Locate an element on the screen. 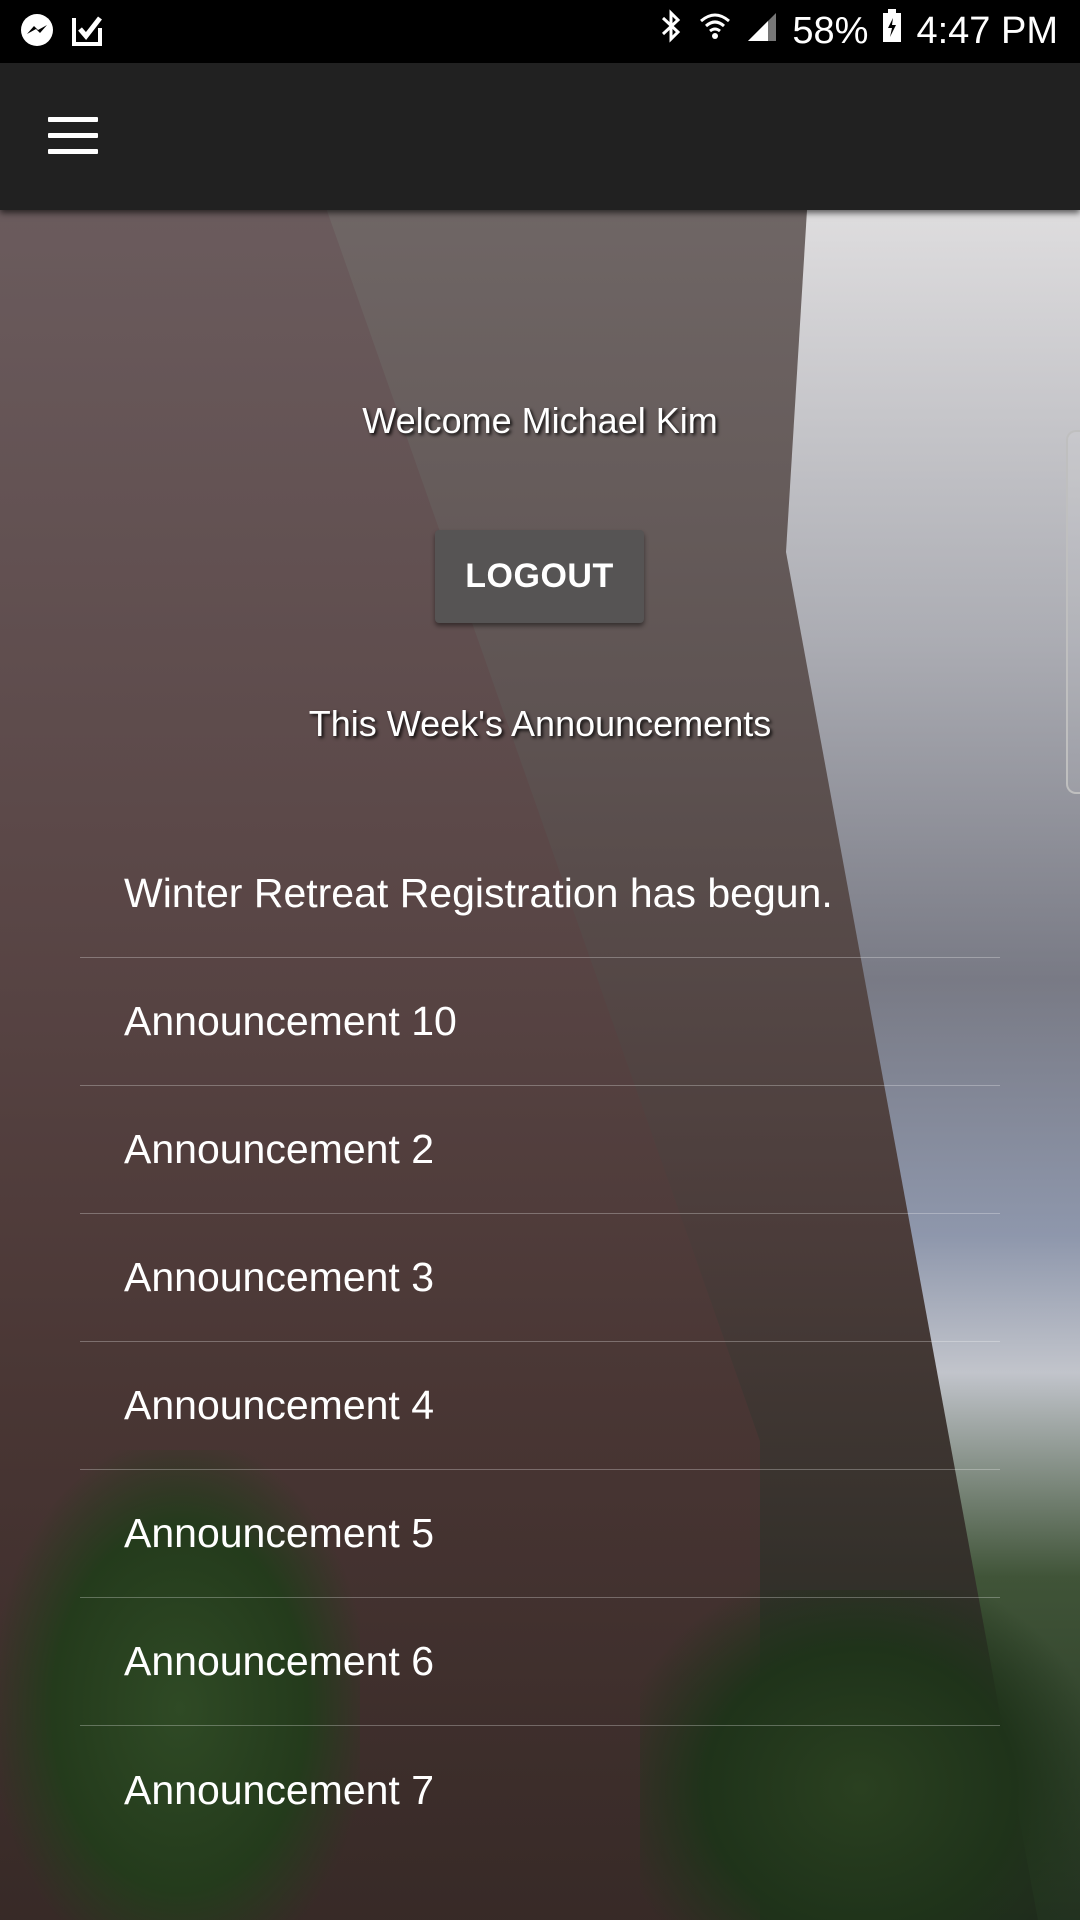 The width and height of the screenshot is (1080, 1920). bluetooth-icon is located at coordinates (671, 31).